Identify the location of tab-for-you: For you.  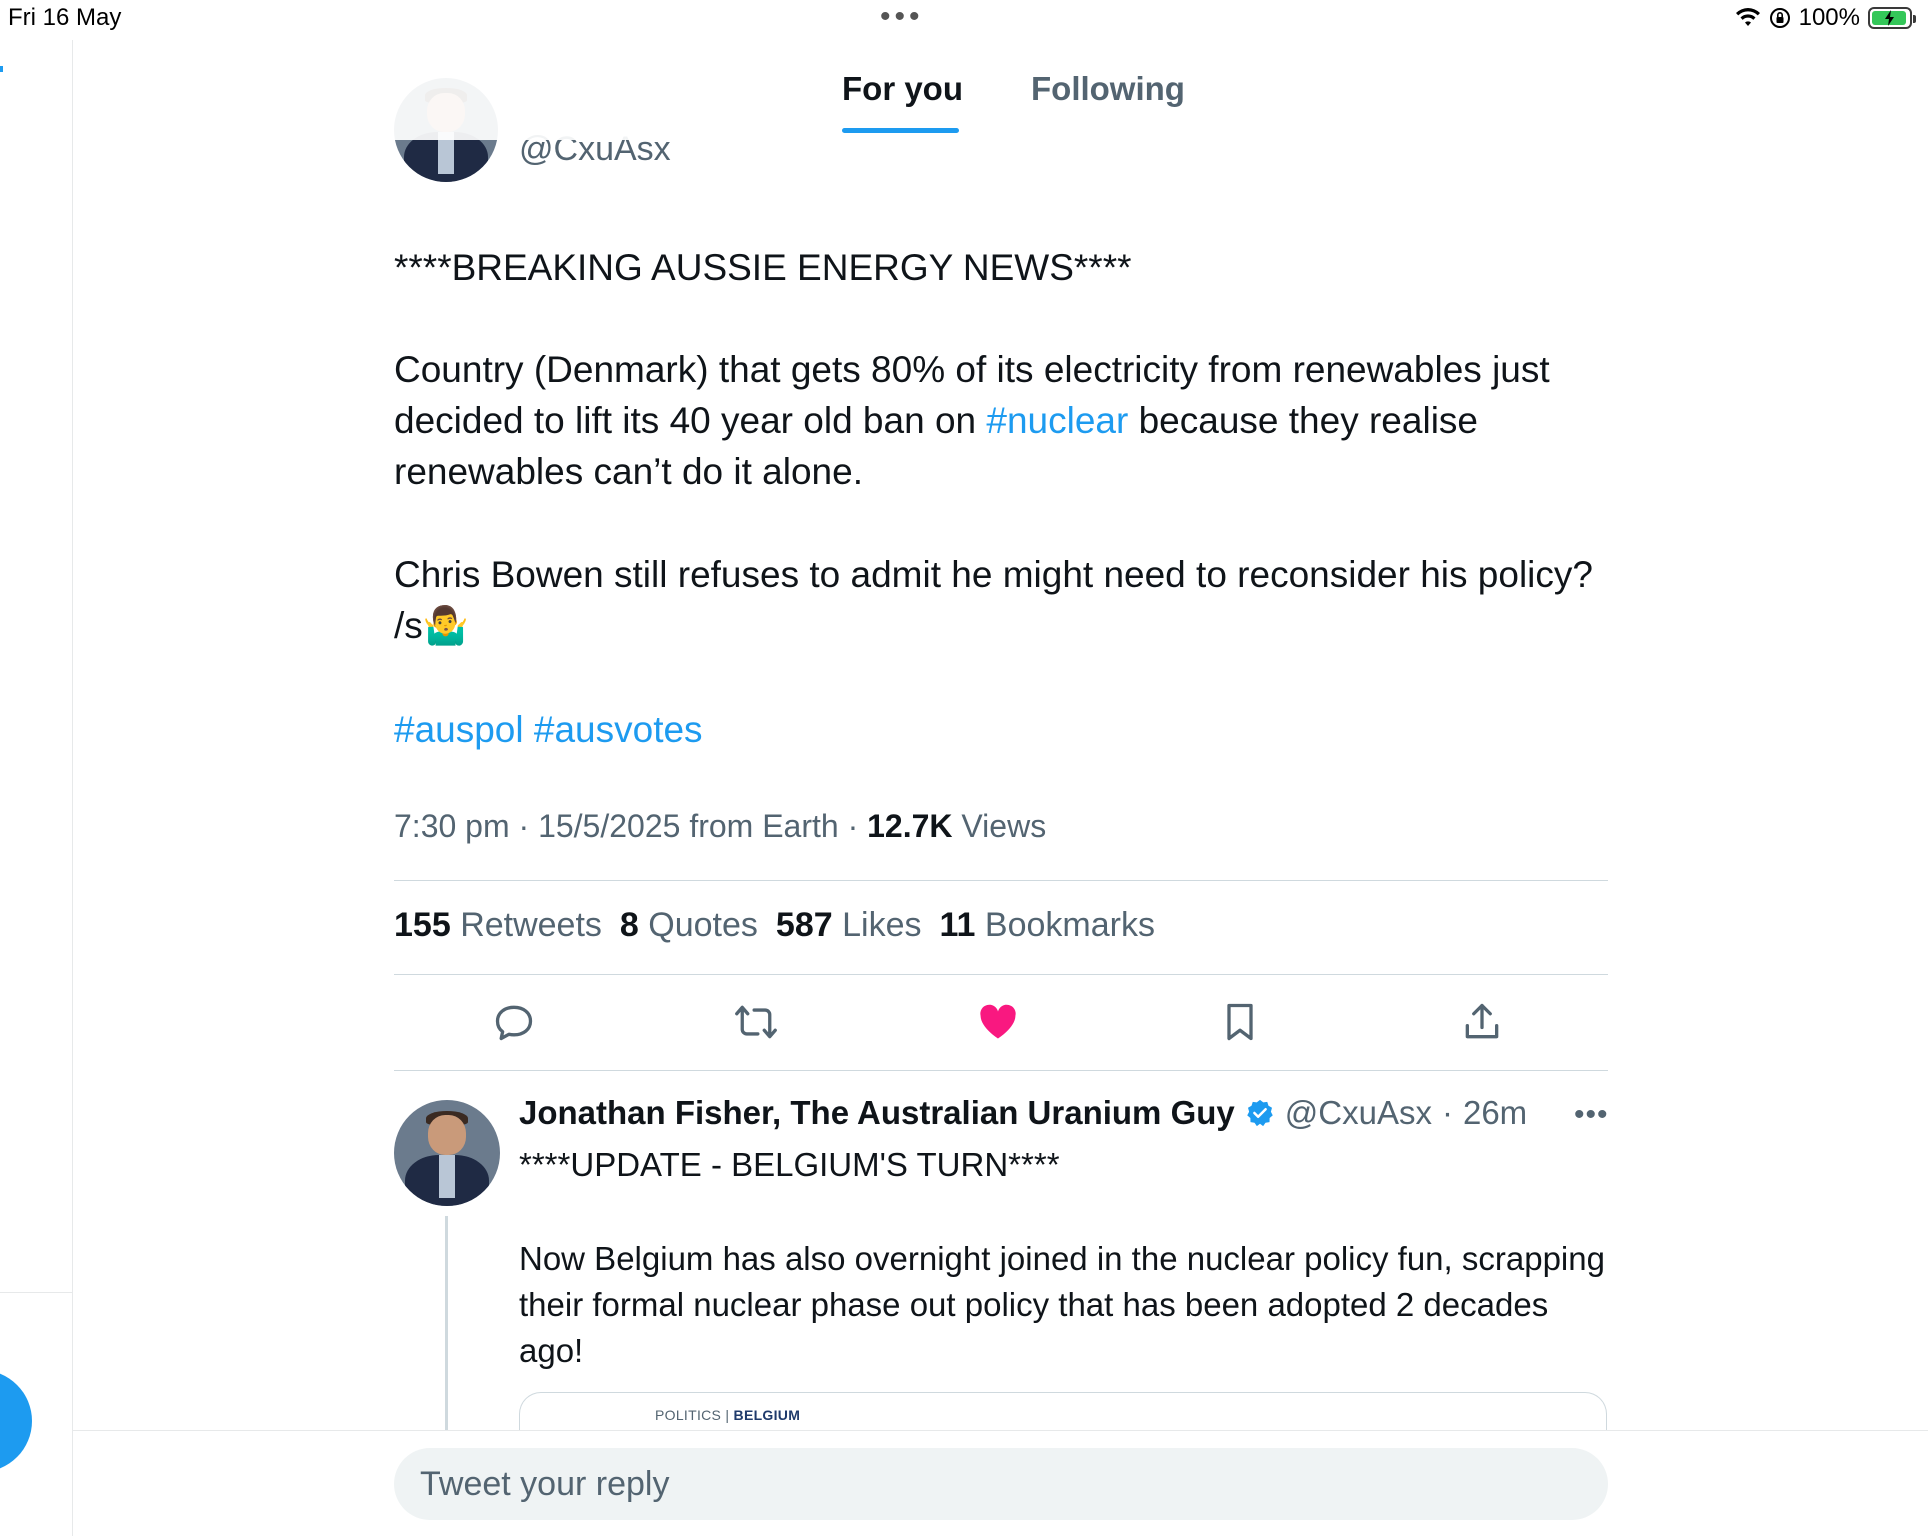
(902, 89).